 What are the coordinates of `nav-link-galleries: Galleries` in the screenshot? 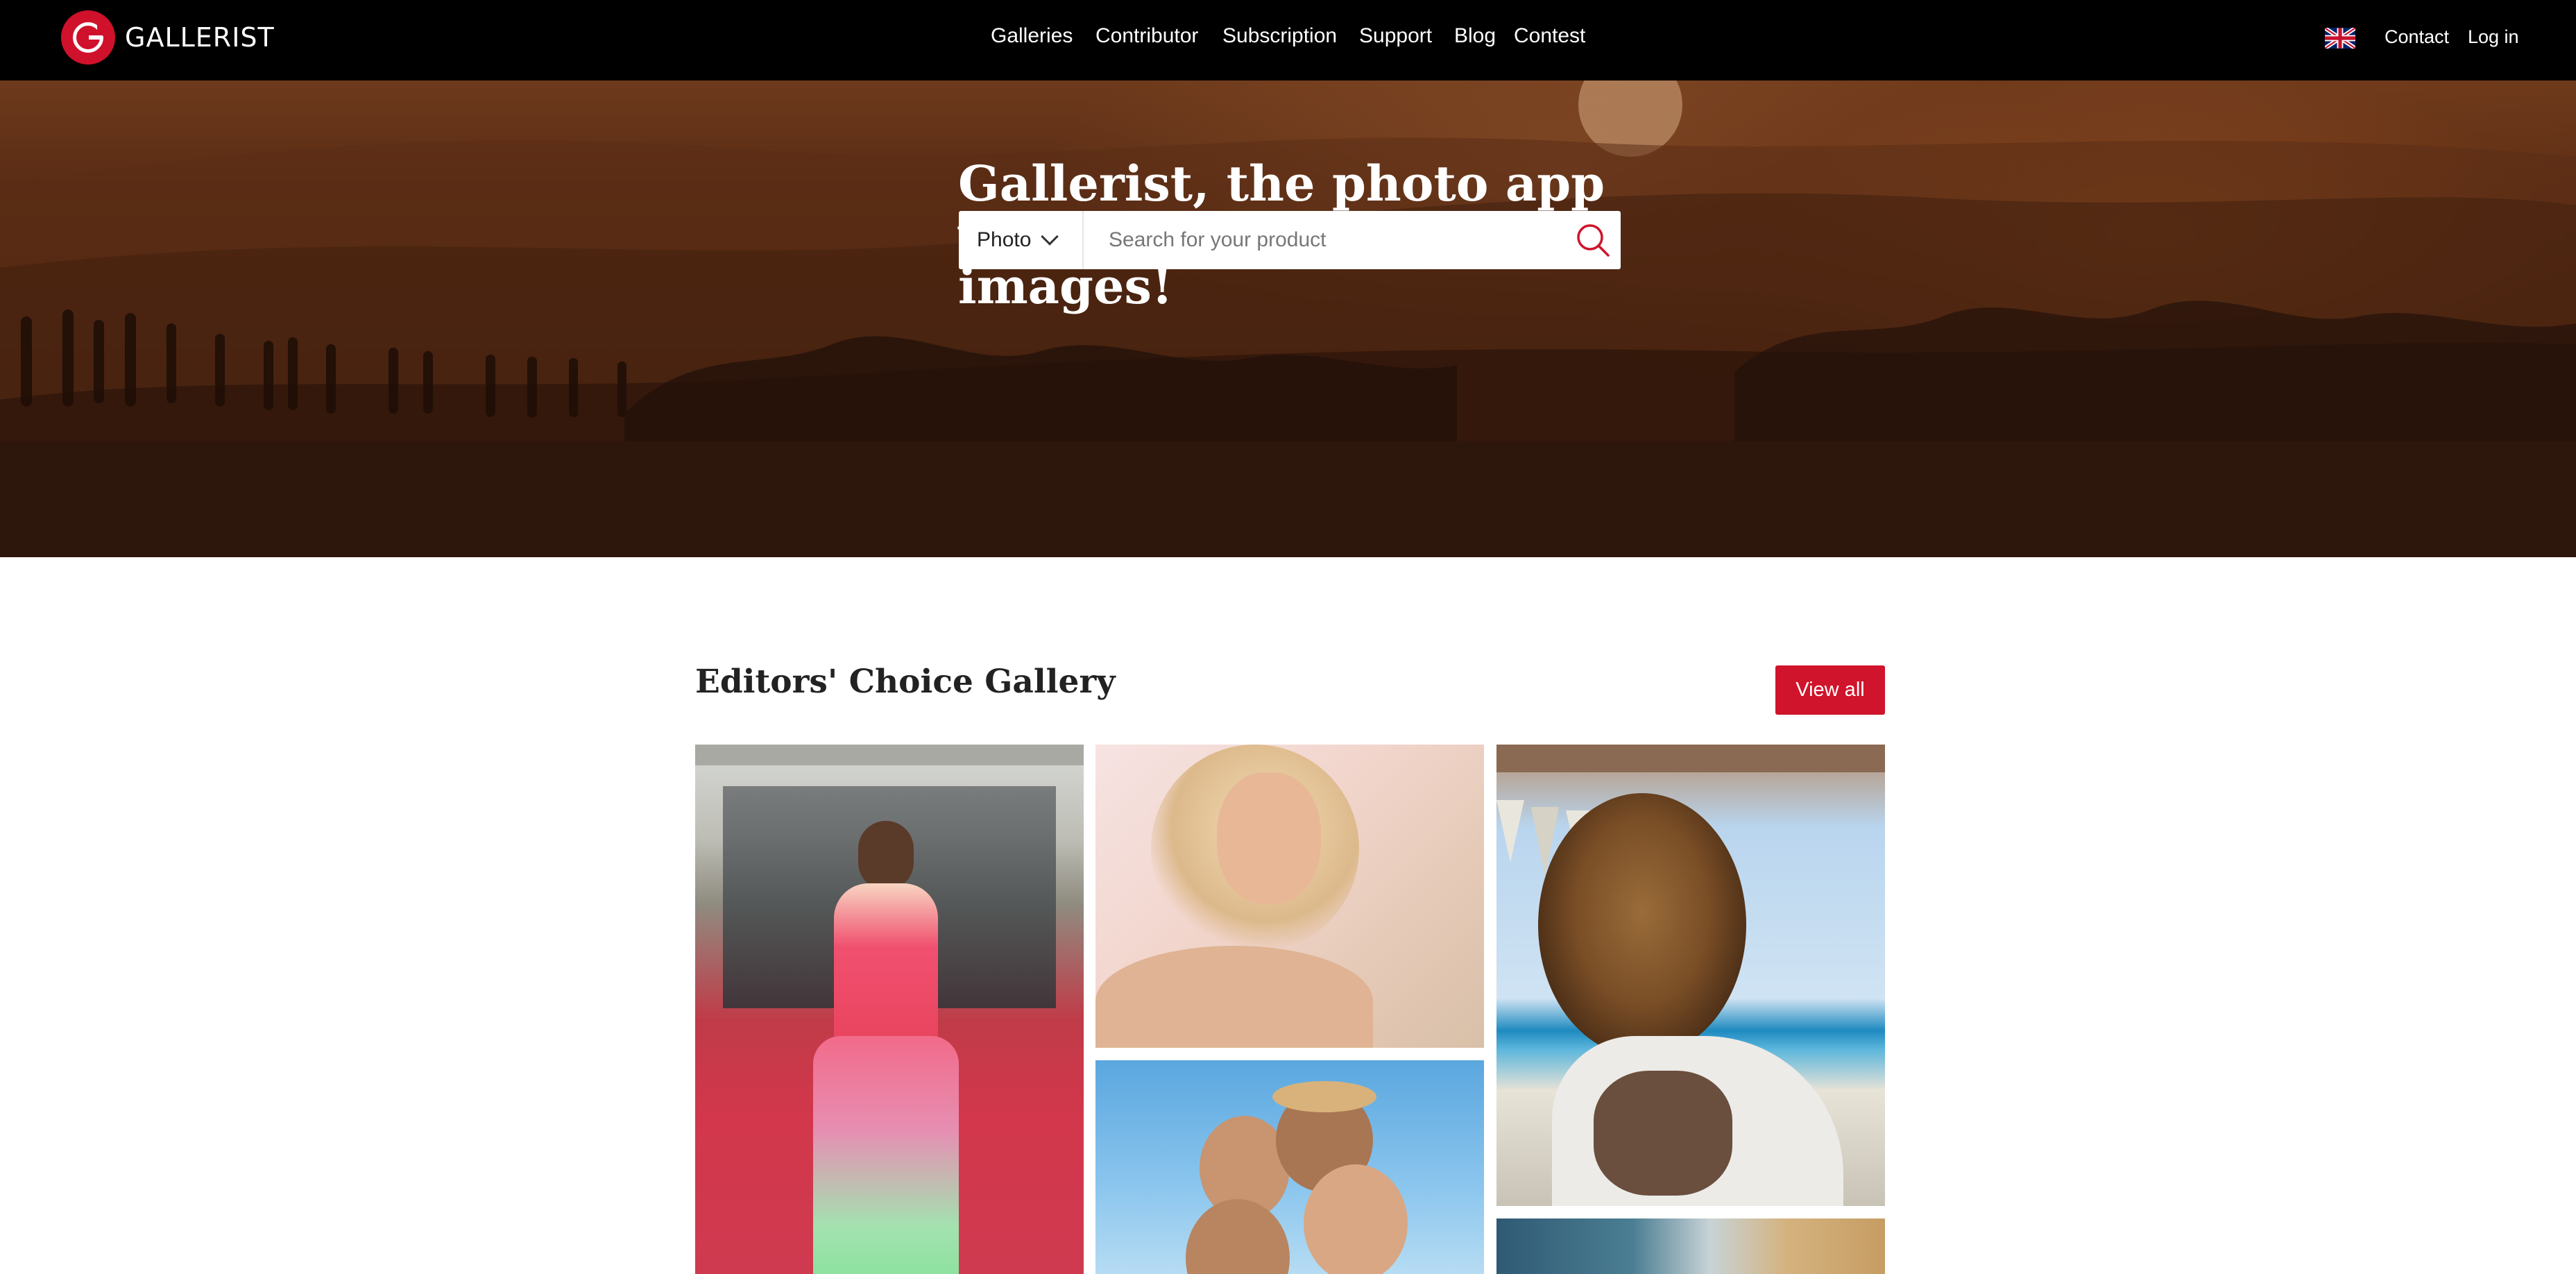 It's located at (1032, 36).